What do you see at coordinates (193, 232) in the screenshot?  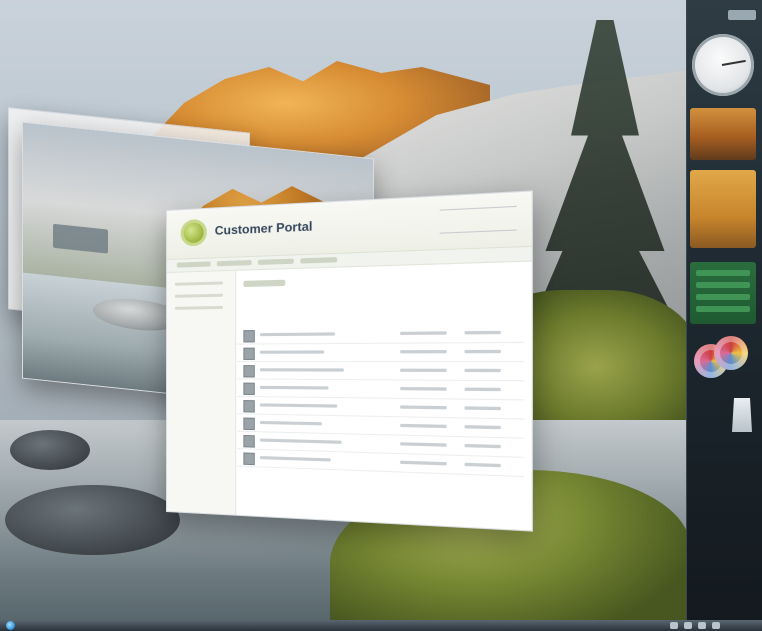 I see `portal-logo-icon` at bounding box center [193, 232].